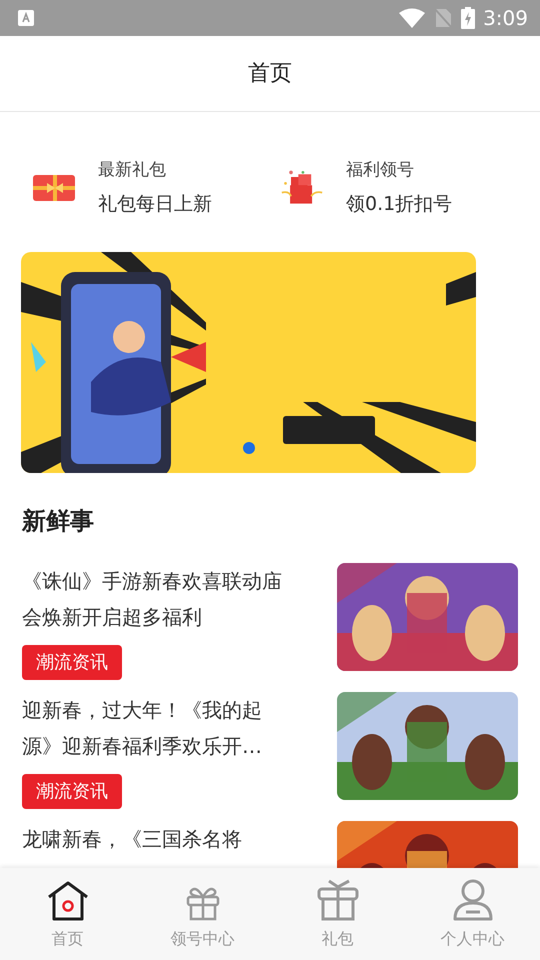 The height and width of the screenshot is (960, 540). What do you see at coordinates (505, 18) in the screenshot?
I see `clock-time: 3:09` at bounding box center [505, 18].